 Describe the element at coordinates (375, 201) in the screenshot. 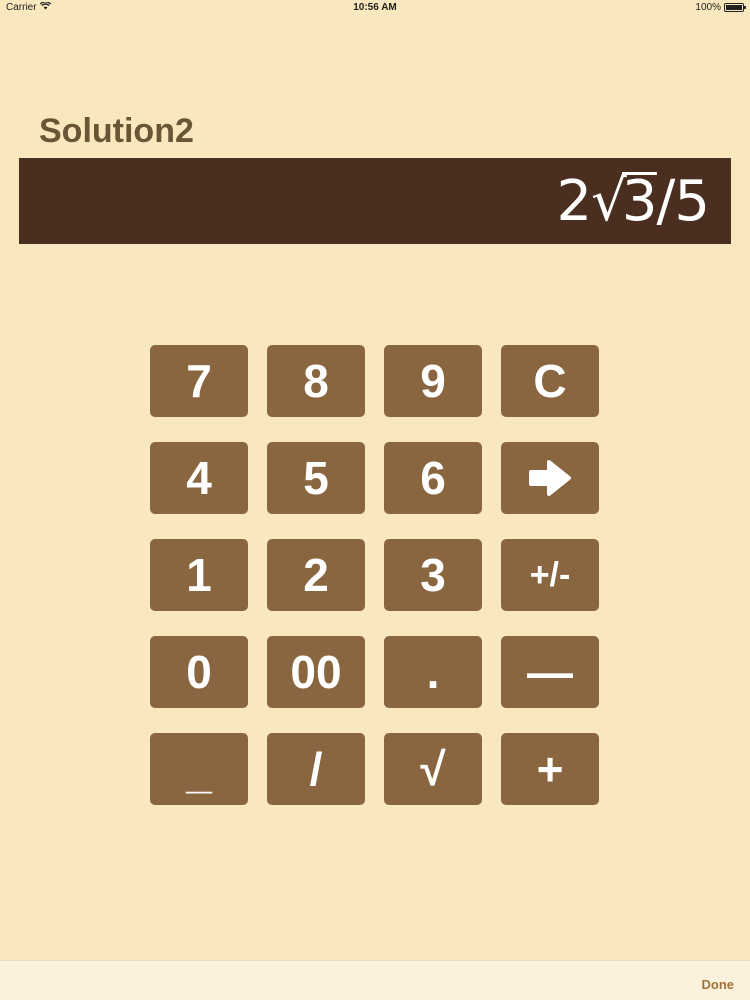

I see `result-display: 2√3/5` at that location.